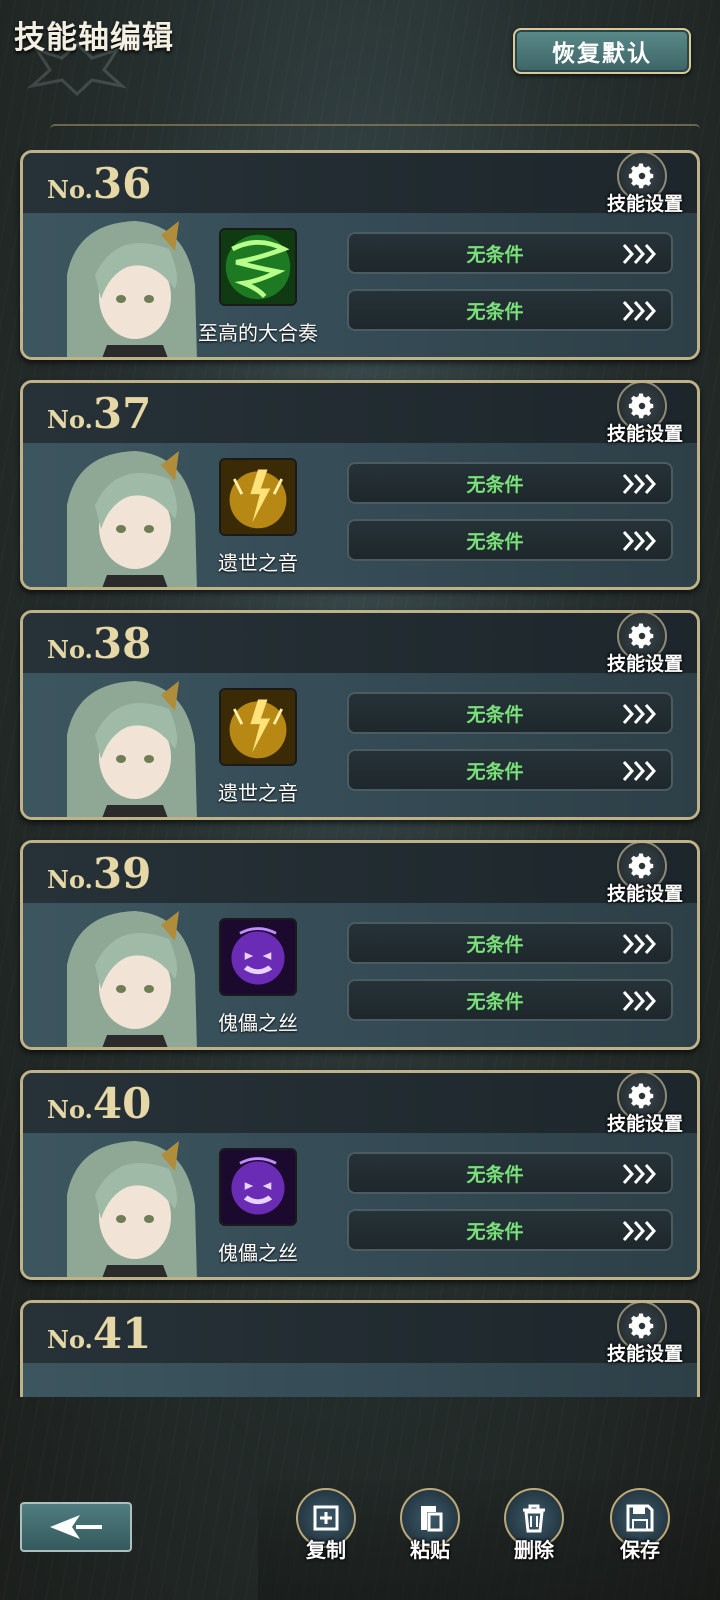  Describe the element at coordinates (432, 1519) in the screenshot. I see `paste-icon` at that location.